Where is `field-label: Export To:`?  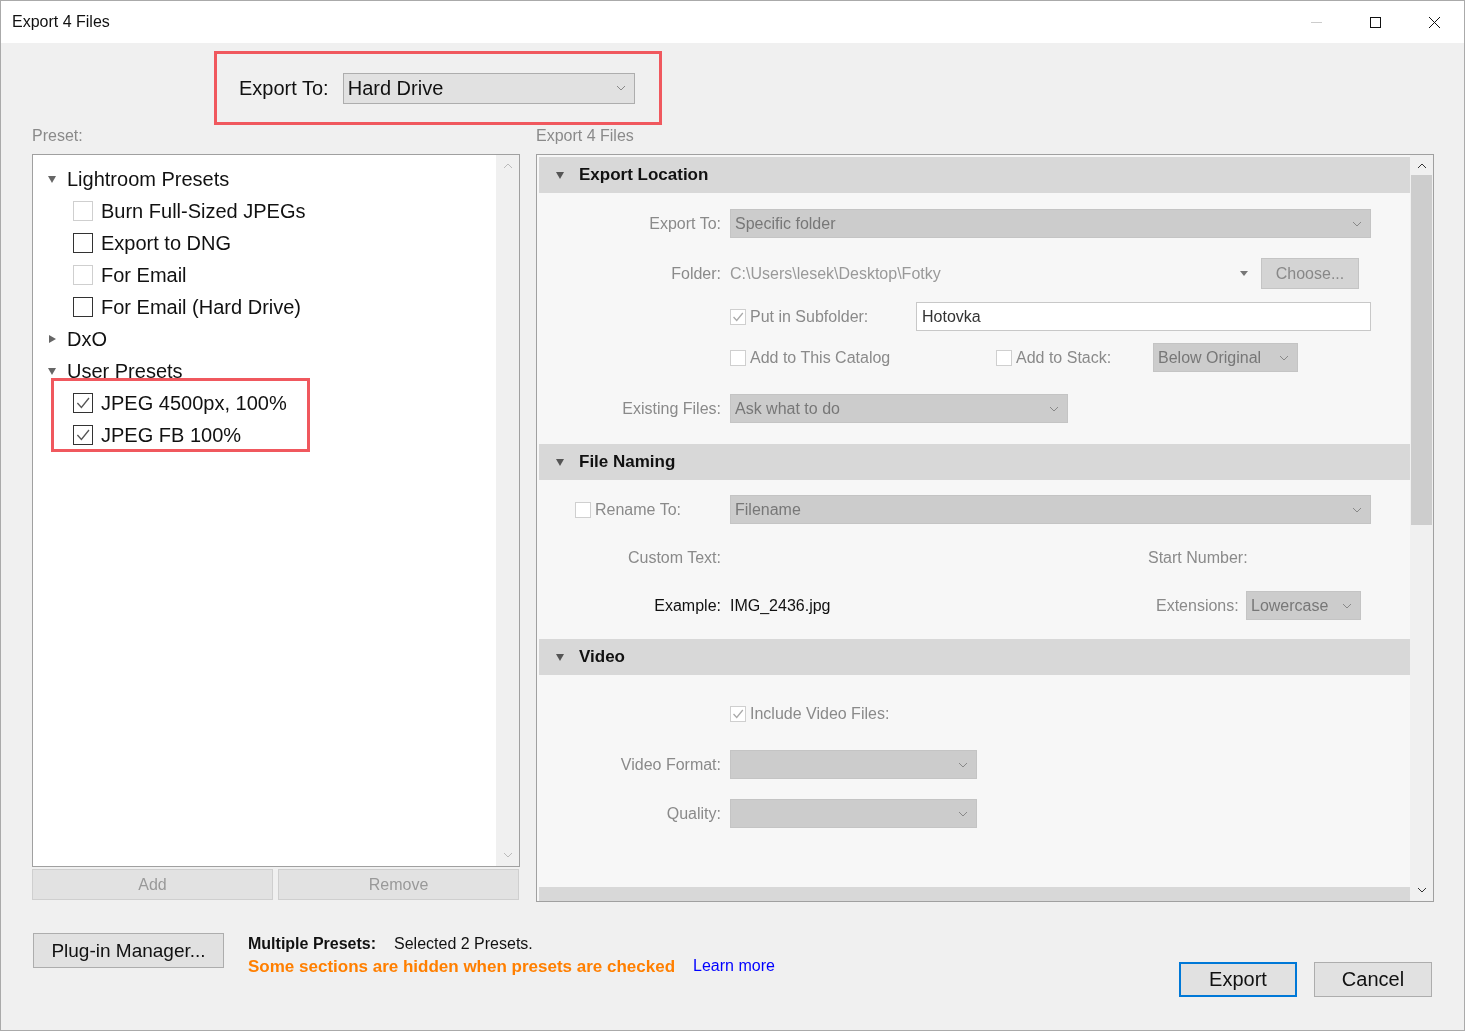
field-label: Export To: is located at coordinates (684, 223).